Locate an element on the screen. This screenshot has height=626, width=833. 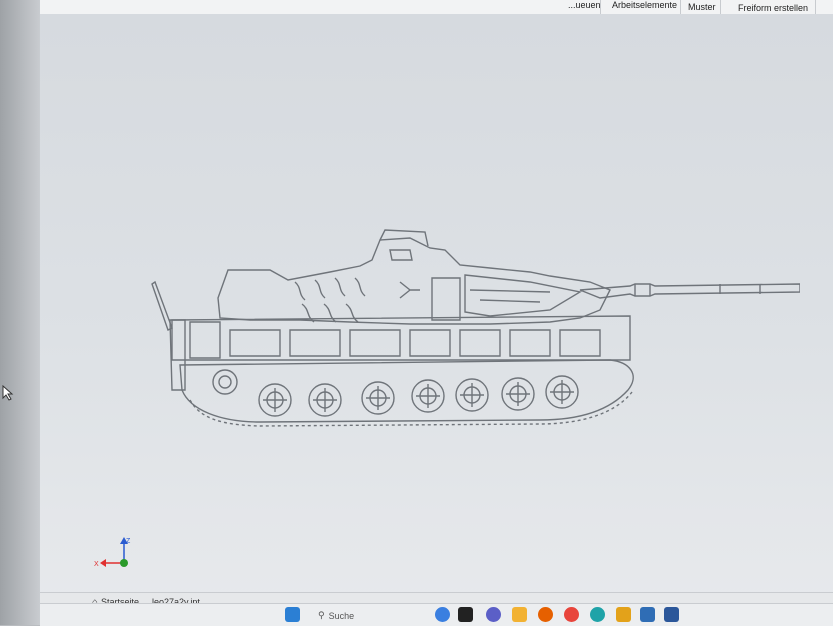
track-outline is located at coordinates (406, 391).